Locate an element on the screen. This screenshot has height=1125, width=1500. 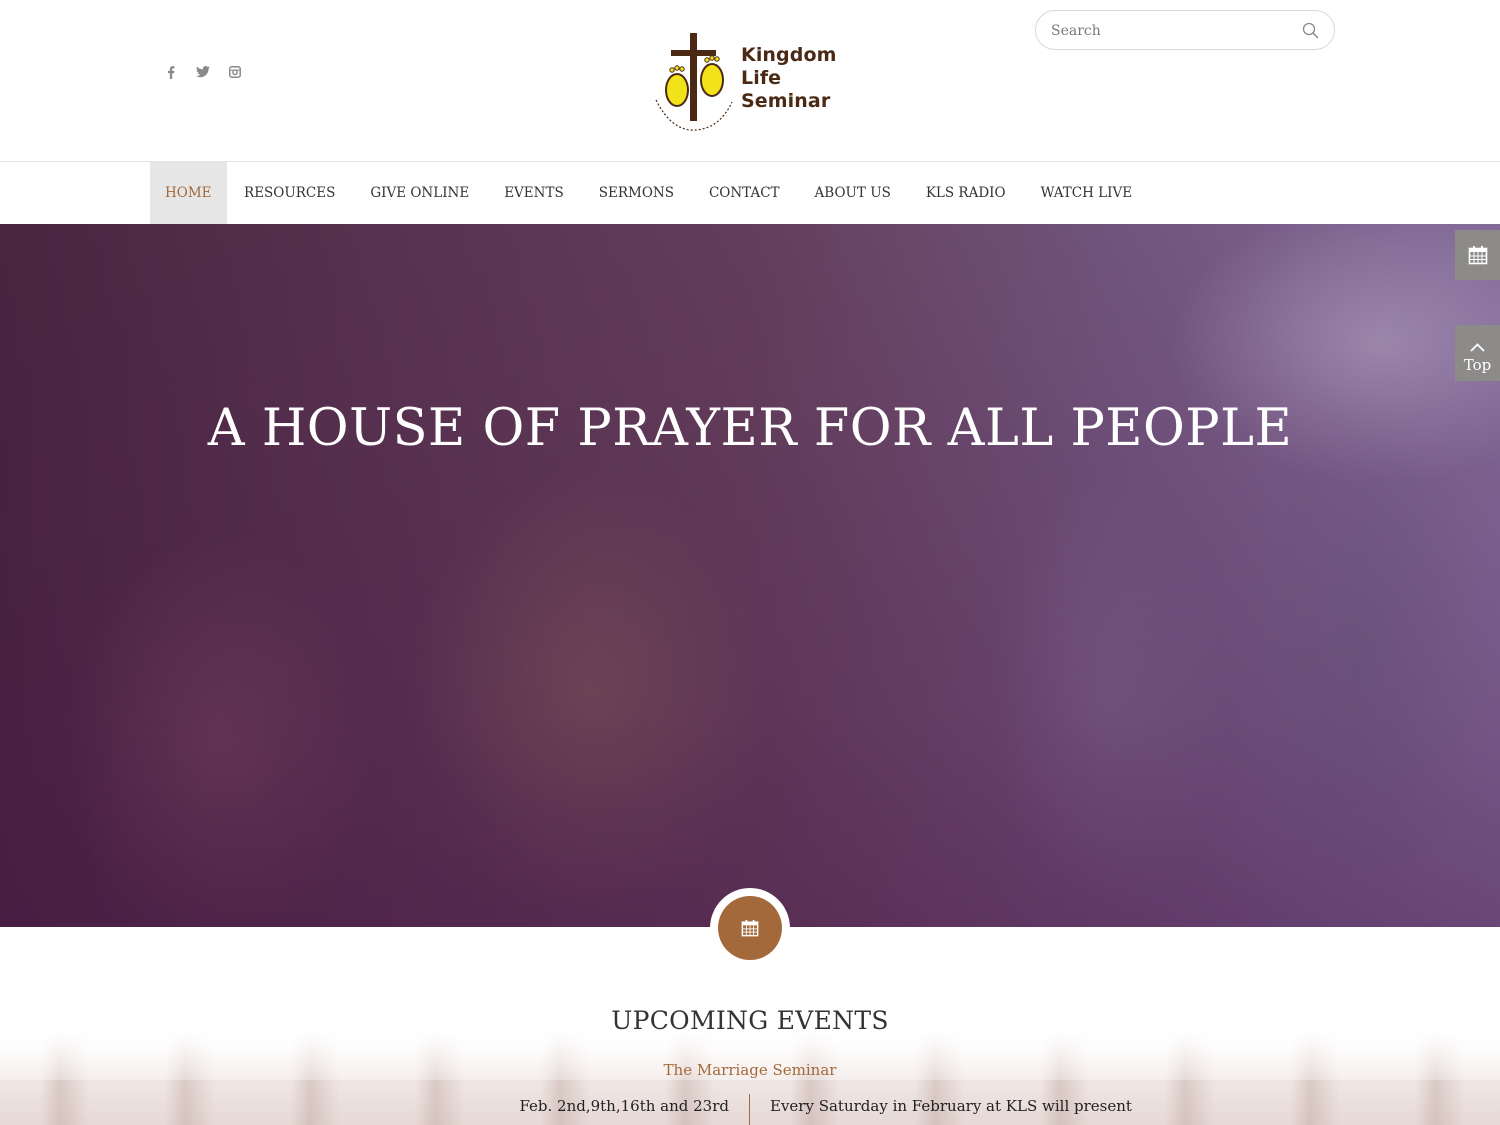
nav-item-give-online: GIVE ONLINE is located at coordinates (420, 193).